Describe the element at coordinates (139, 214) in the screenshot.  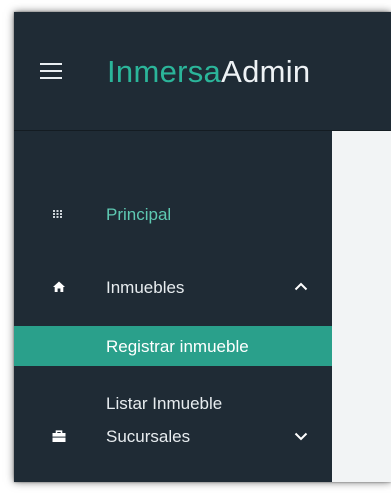
I see `sidebar-item-label: Principal` at that location.